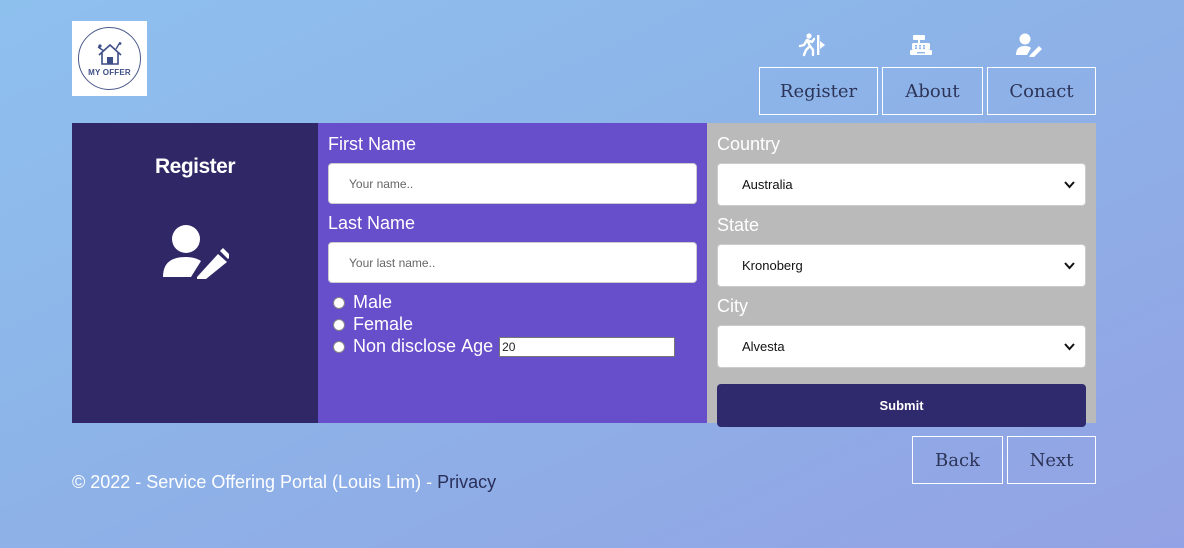 This screenshot has height=548, width=1184. I want to click on logo-text: MY OFFER, so click(109, 72).